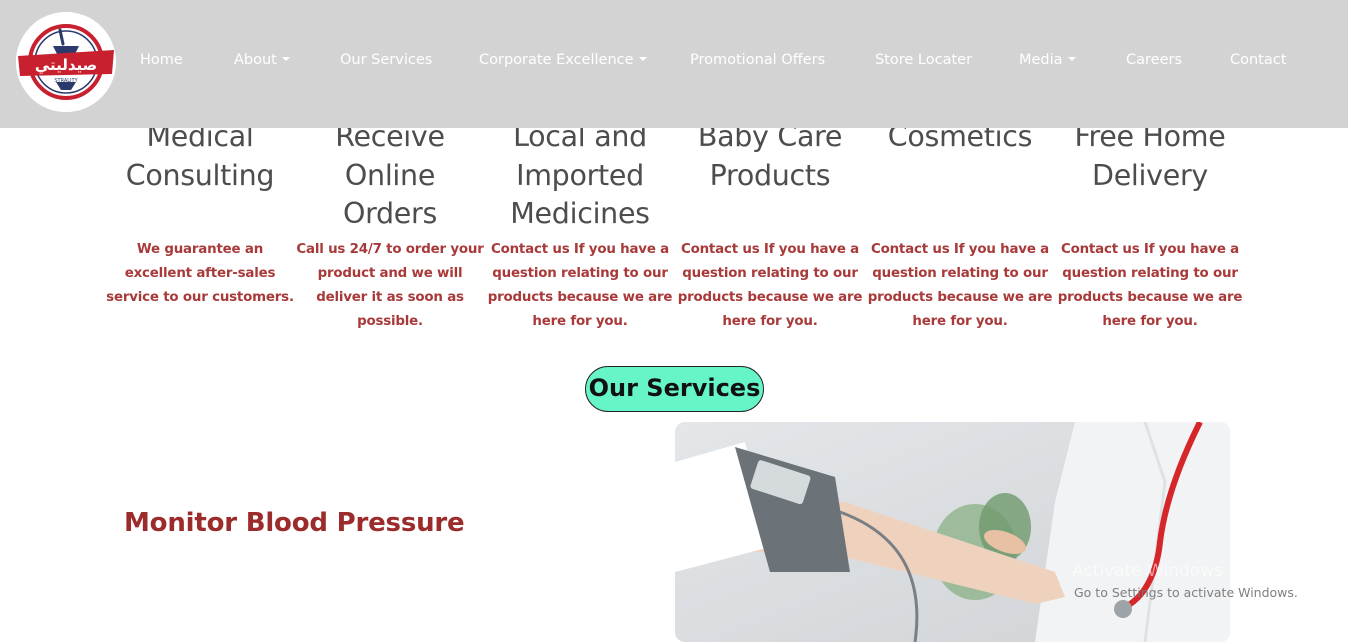  I want to click on feature-title: Baby Care Products, so click(770, 156).